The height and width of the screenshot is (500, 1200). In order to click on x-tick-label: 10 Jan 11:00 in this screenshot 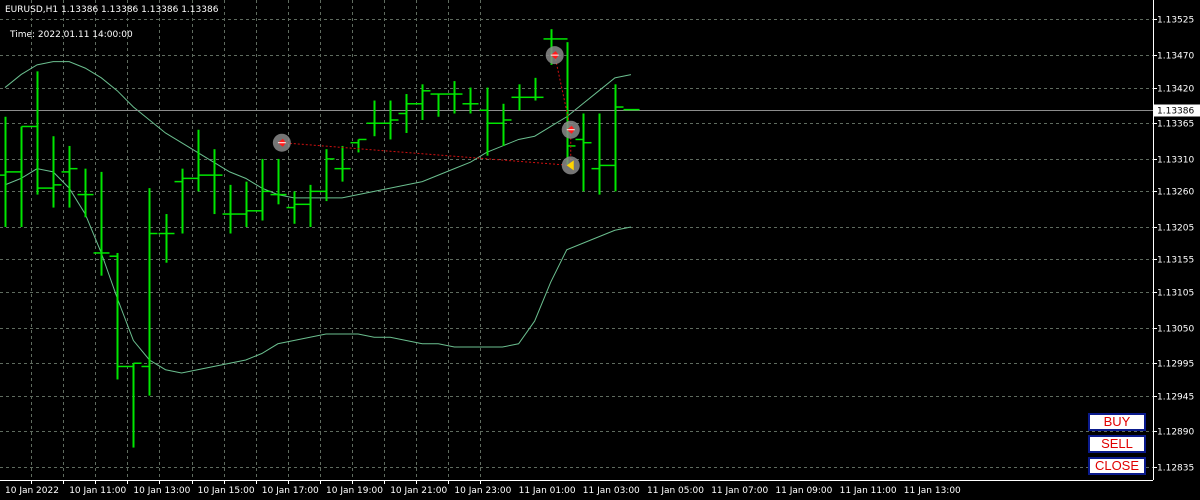, I will do `click(97, 491)`.